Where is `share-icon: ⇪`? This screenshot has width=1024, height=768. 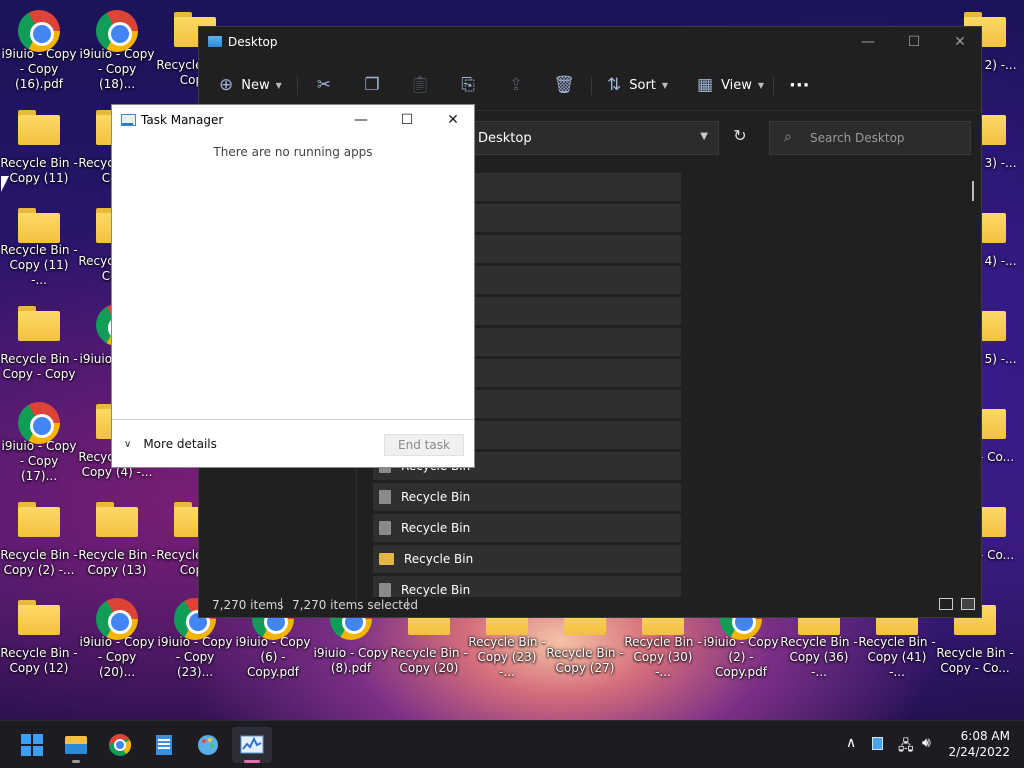
share-icon: ⇪ is located at coordinates (516, 85).